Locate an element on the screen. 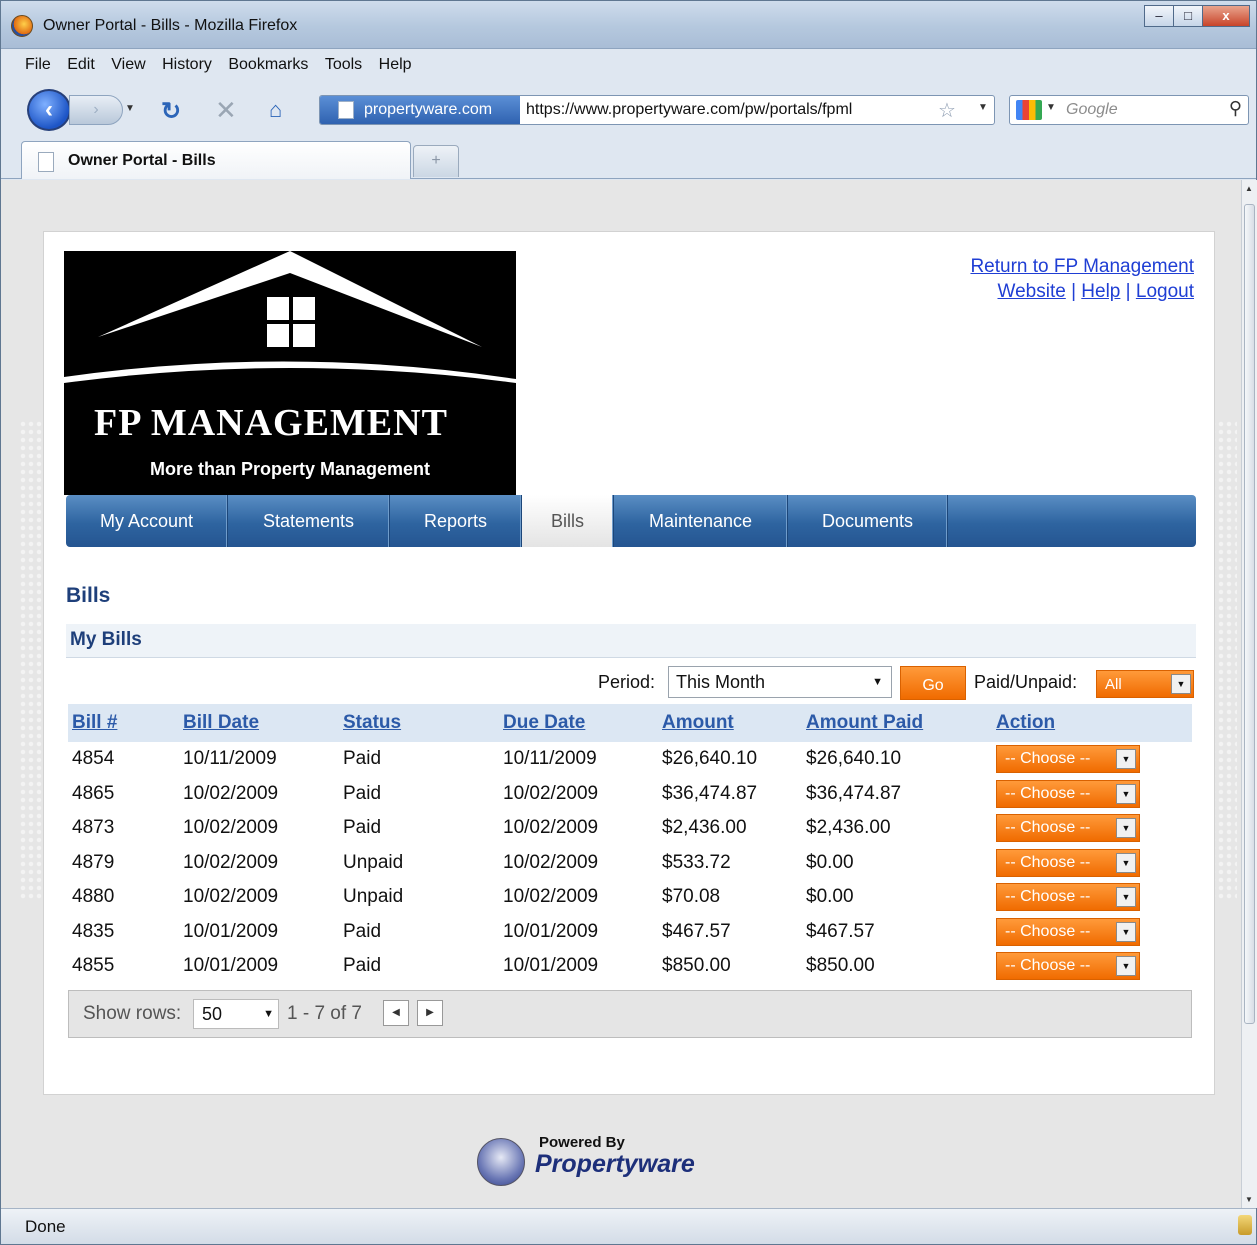 Image resolution: width=1257 pixels, height=1245 pixels. reload-icon: ↻ is located at coordinates (171, 111).